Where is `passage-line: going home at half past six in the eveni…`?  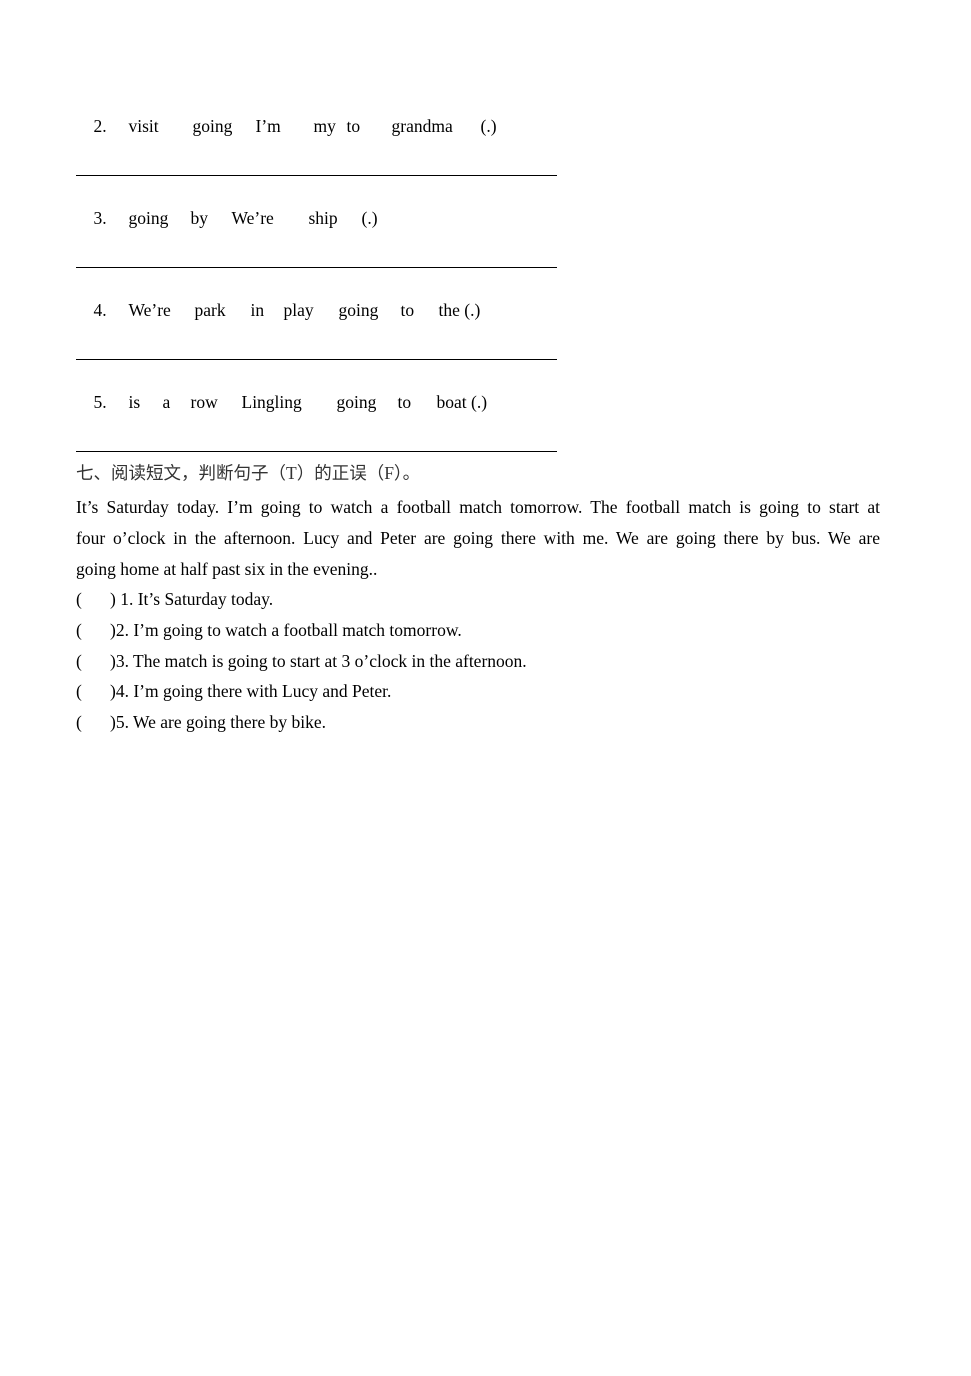
passage-line: going home at half past six in the eveni… is located at coordinates (227, 569).